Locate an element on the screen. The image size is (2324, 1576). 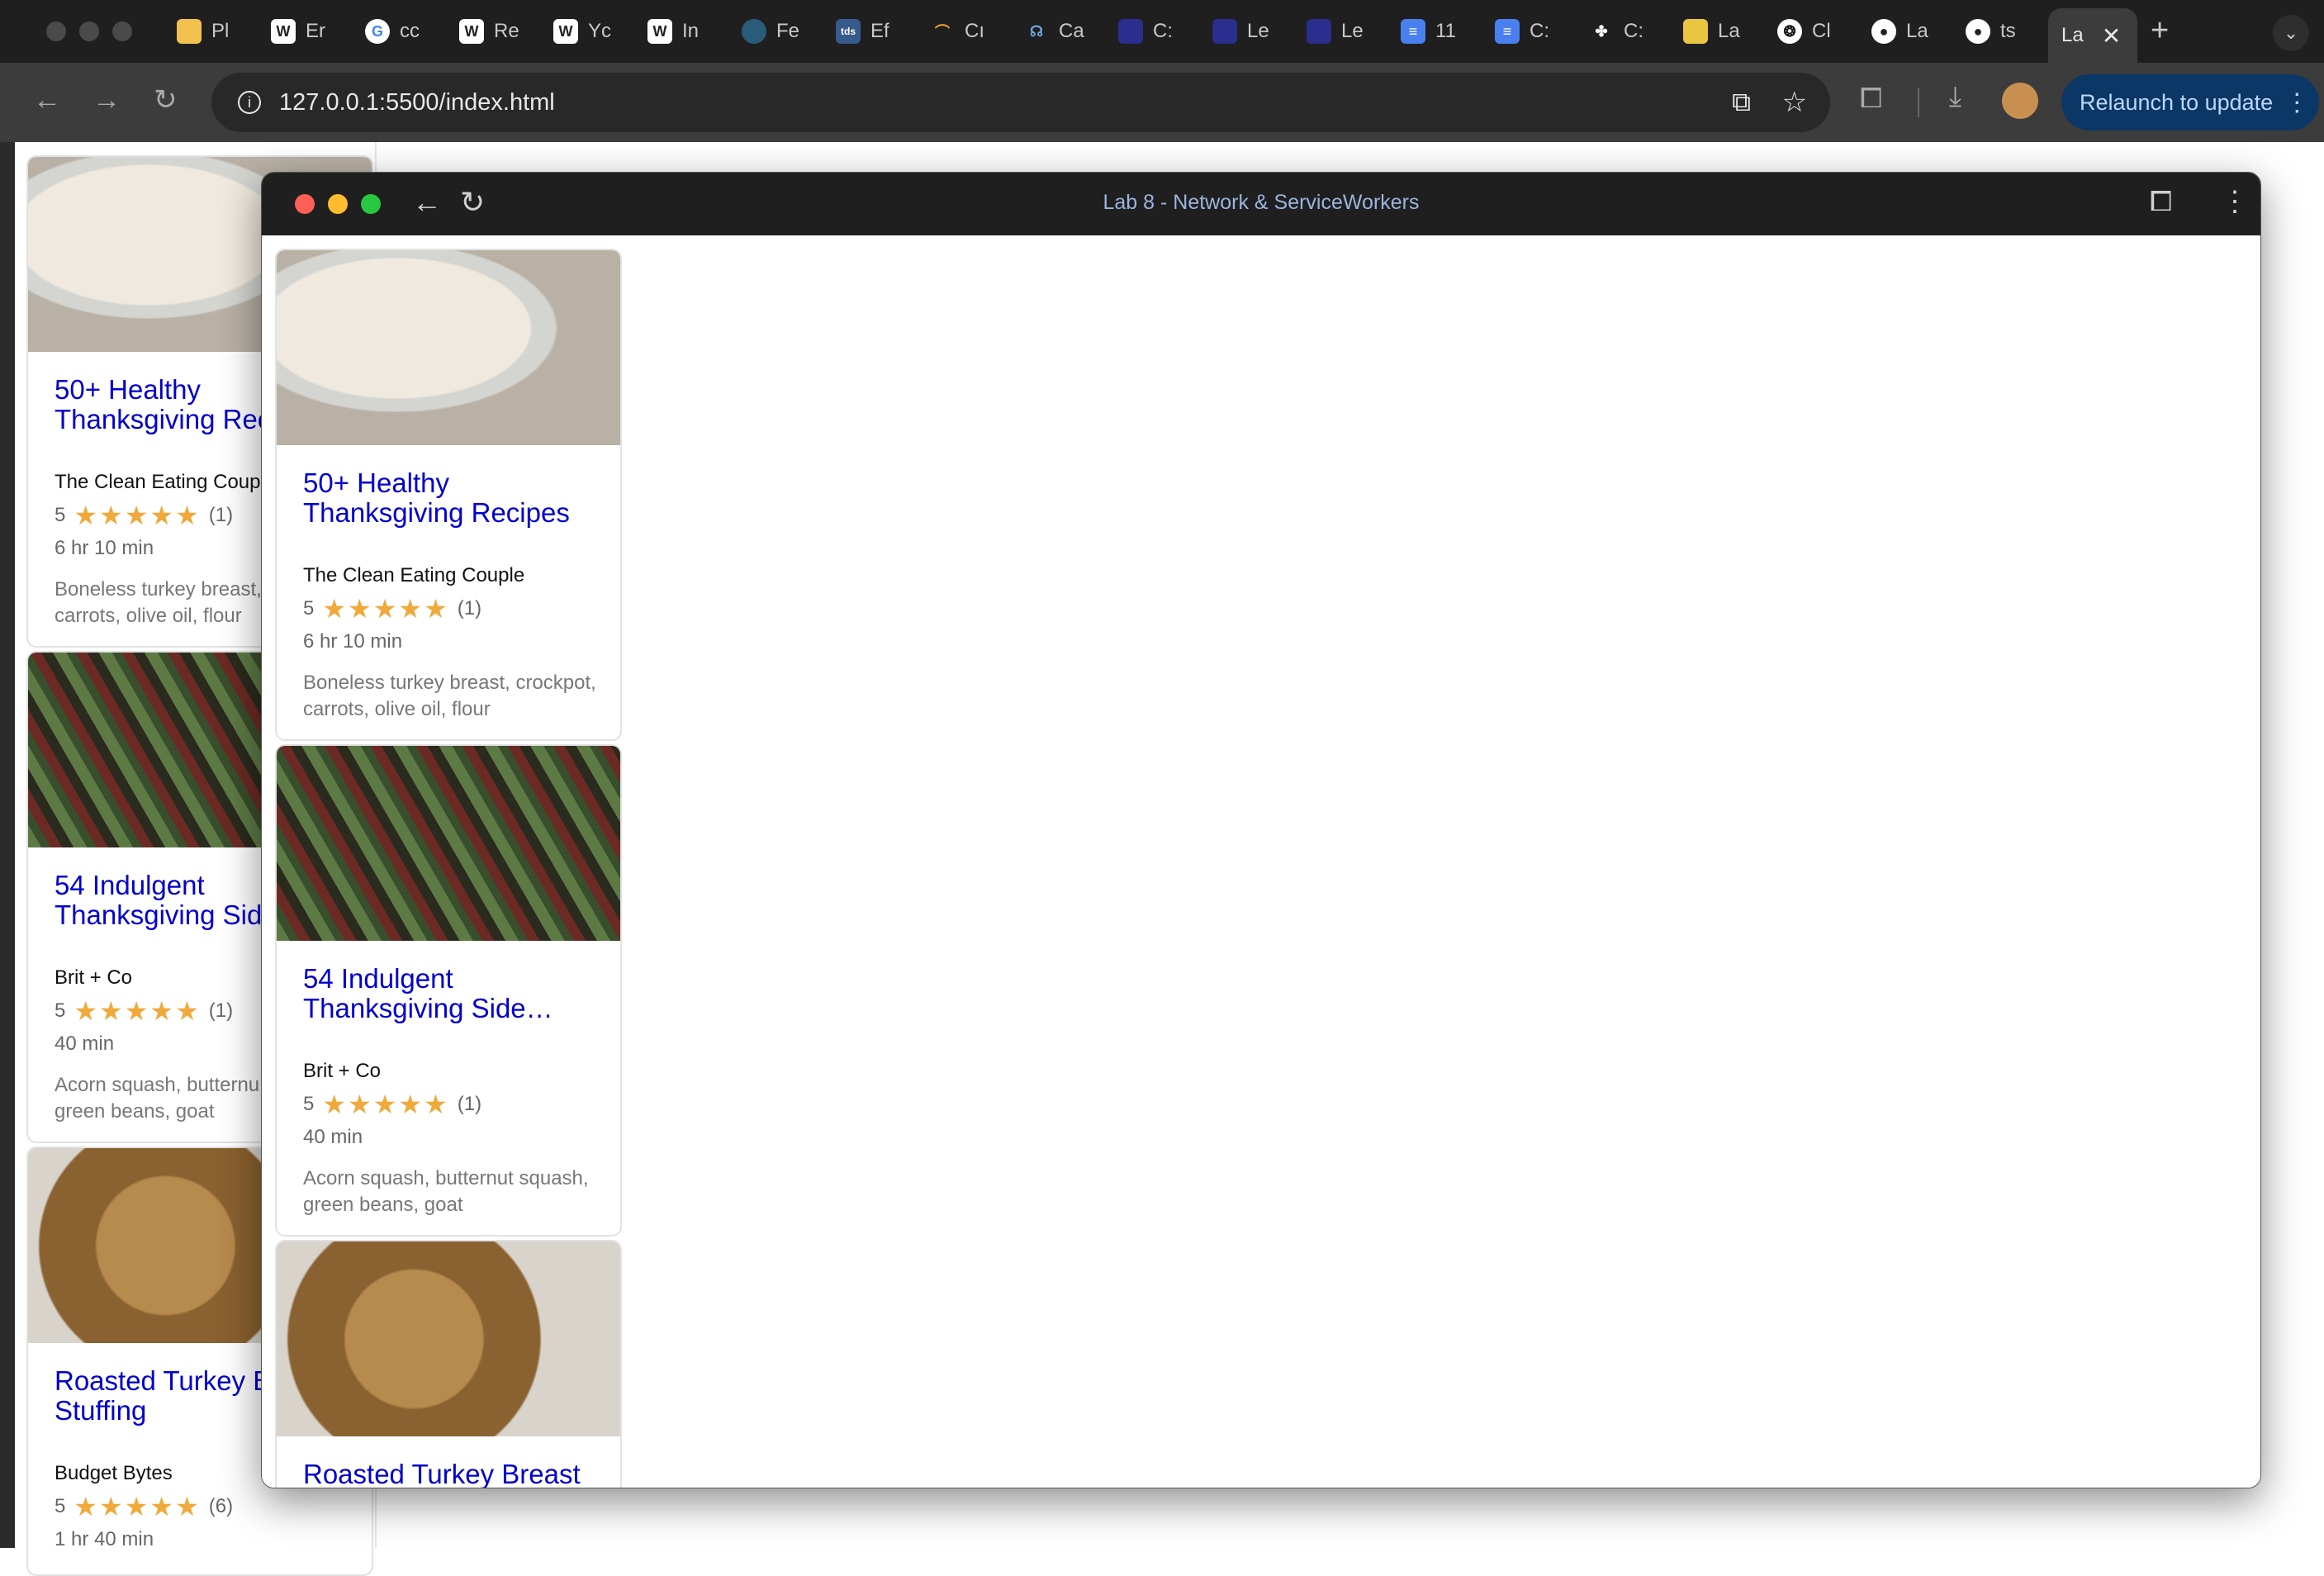
toolbar-divider is located at coordinates (1919, 102).